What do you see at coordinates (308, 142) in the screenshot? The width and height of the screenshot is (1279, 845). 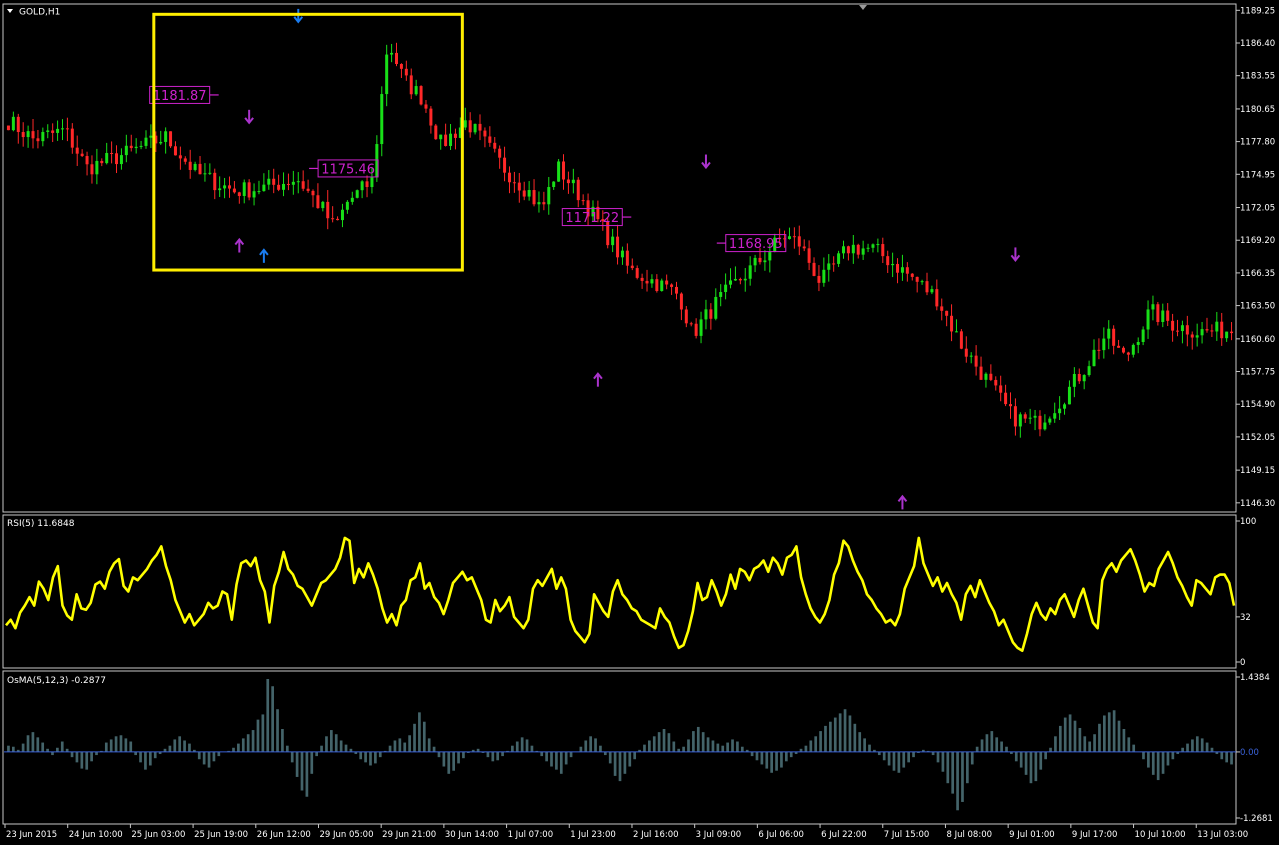 I see `highlight-box` at bounding box center [308, 142].